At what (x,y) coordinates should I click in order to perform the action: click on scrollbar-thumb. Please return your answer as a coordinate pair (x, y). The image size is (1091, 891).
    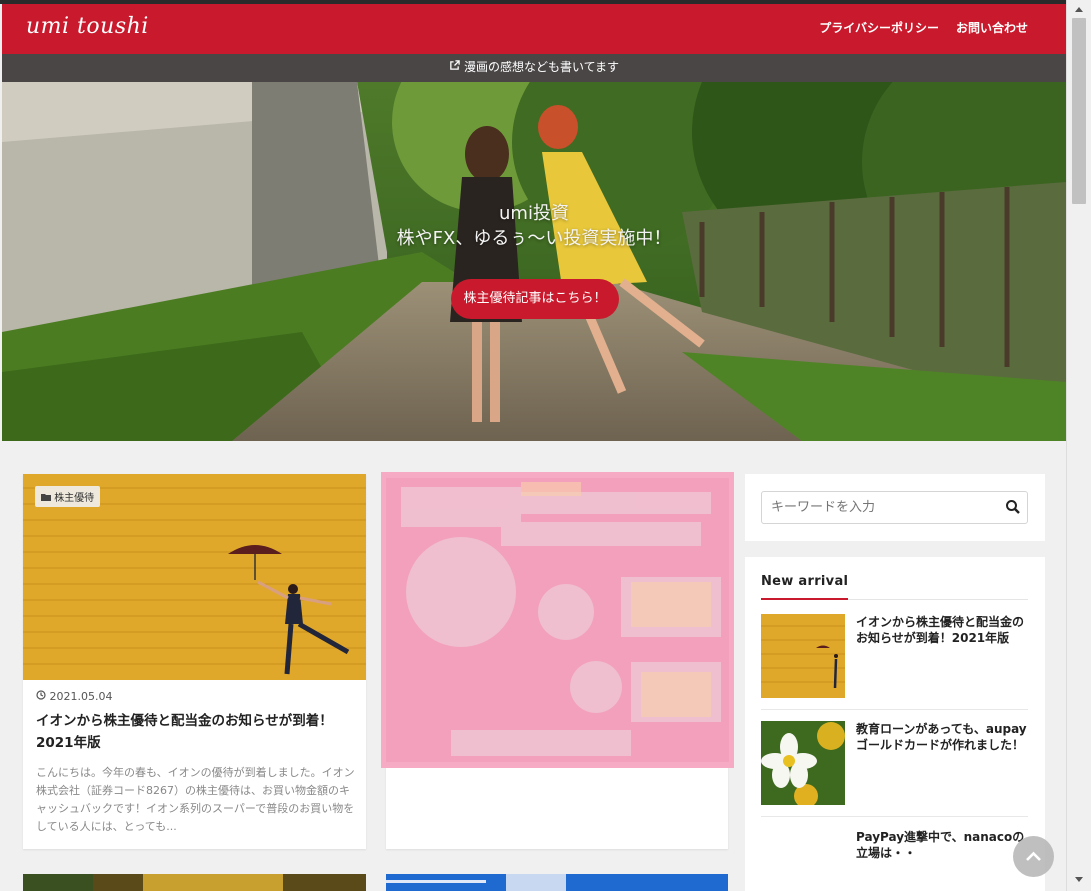
    Looking at the image, I should click on (1079, 111).